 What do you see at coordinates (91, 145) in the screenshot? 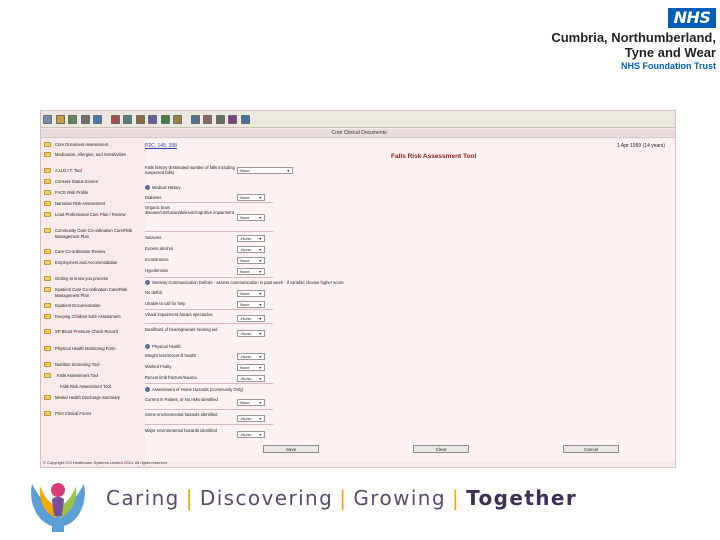
I see `sidebar-item: Core Document Assessment` at bounding box center [91, 145].